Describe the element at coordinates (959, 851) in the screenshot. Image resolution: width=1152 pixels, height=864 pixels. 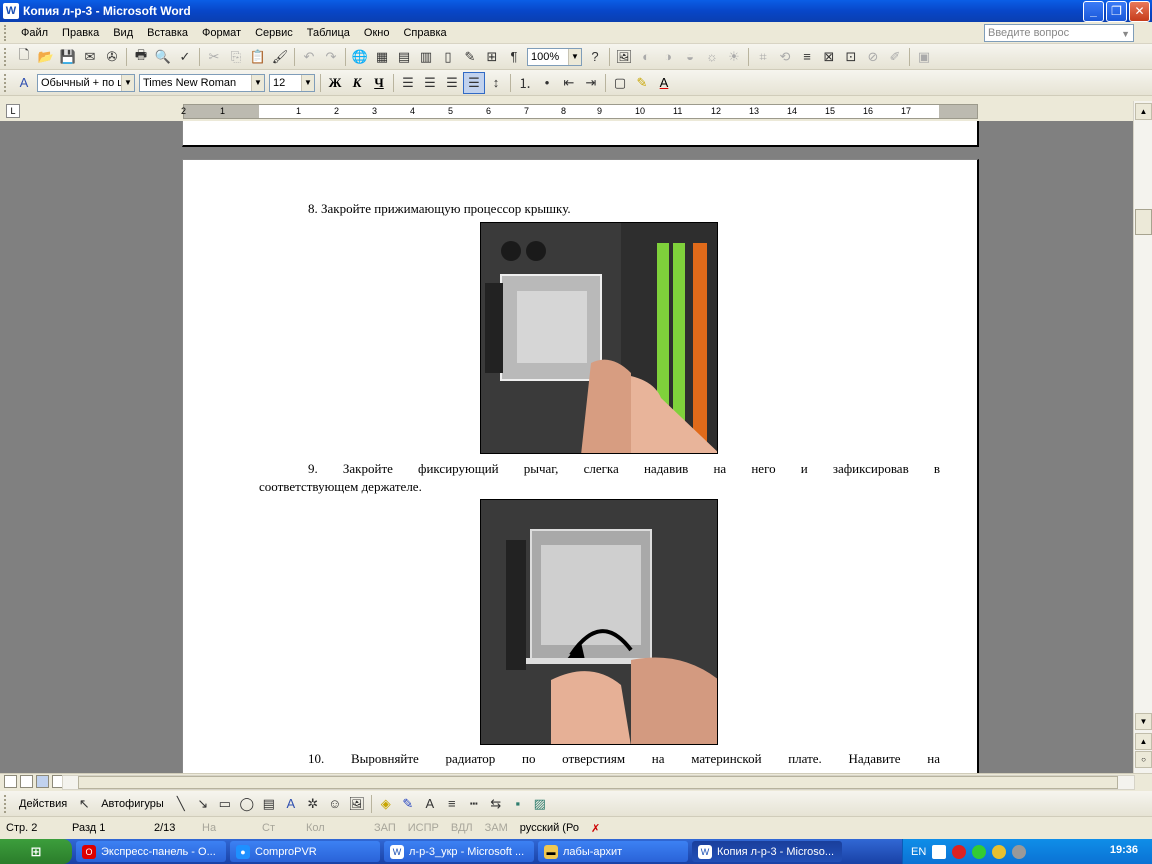
I see `antivirus-icon` at that location.